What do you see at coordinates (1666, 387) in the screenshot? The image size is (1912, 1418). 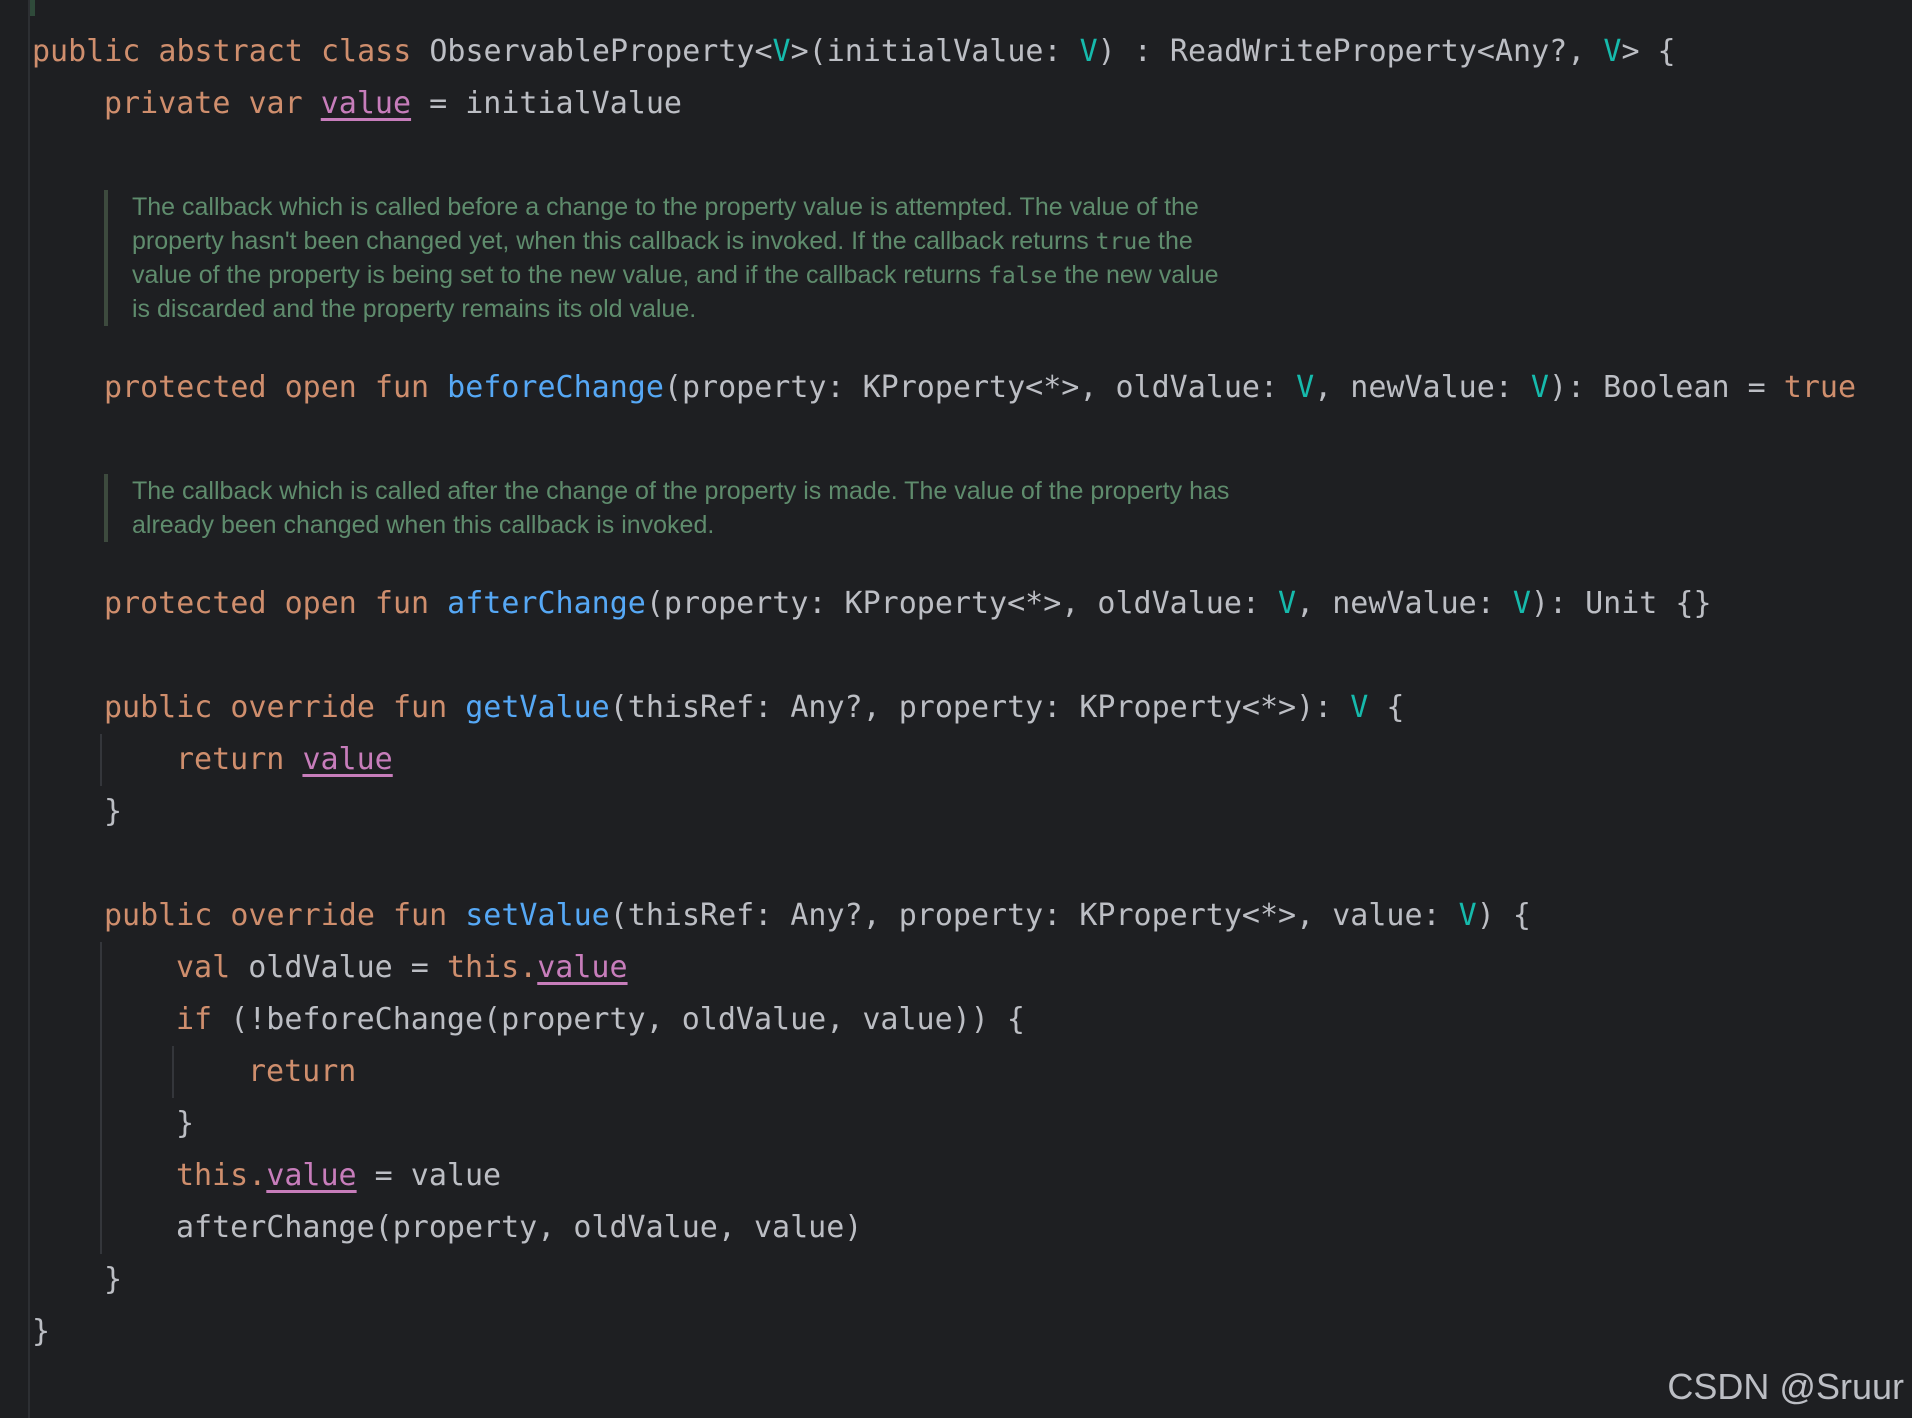 I see `code-text: ): Boolean =` at bounding box center [1666, 387].